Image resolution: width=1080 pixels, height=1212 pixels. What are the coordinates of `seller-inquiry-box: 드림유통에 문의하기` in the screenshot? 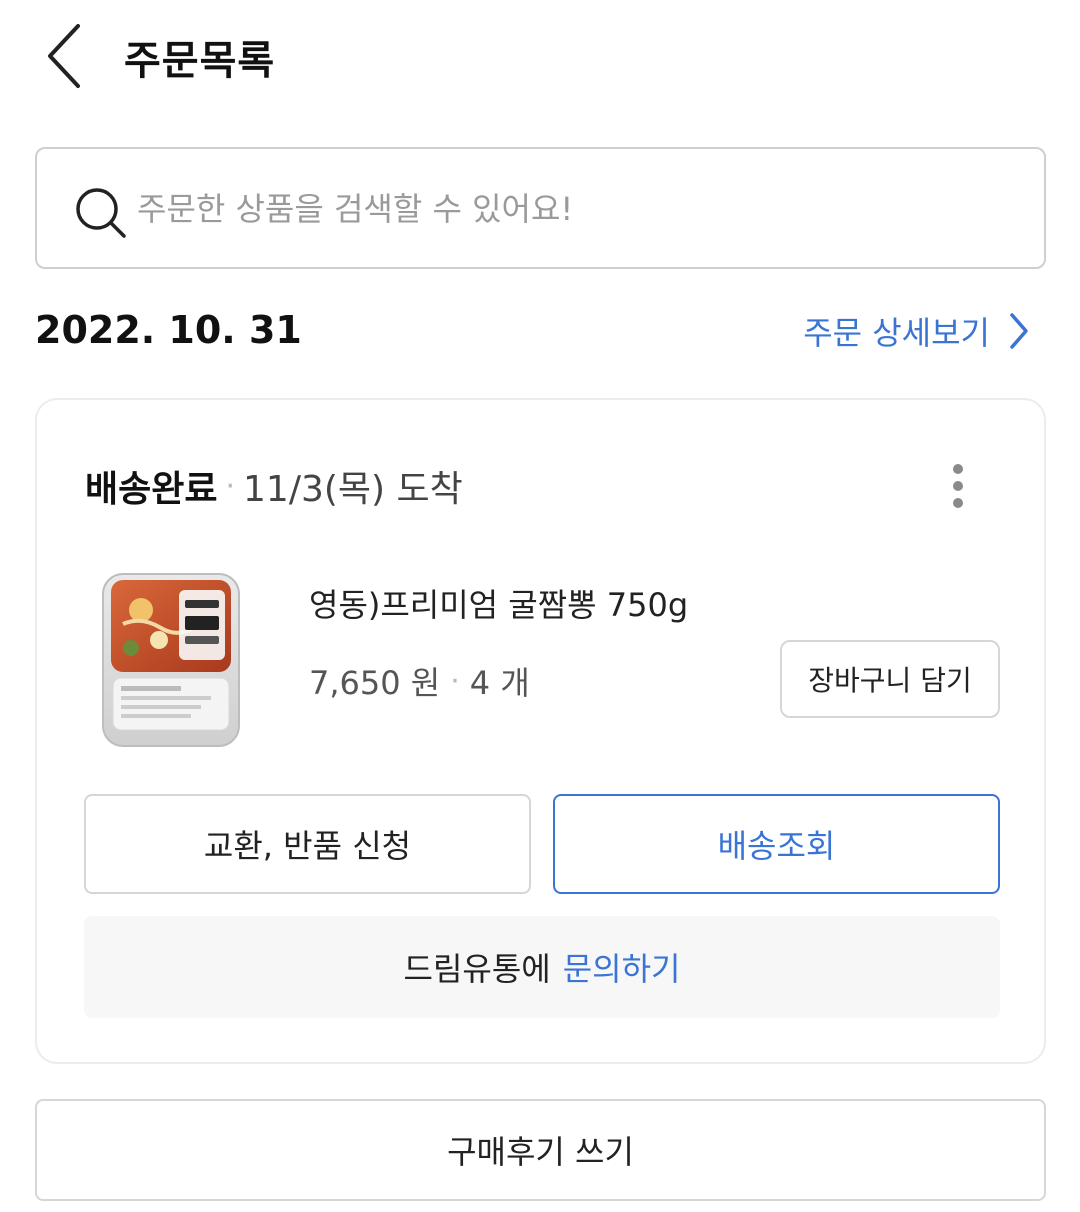 It's located at (542, 967).